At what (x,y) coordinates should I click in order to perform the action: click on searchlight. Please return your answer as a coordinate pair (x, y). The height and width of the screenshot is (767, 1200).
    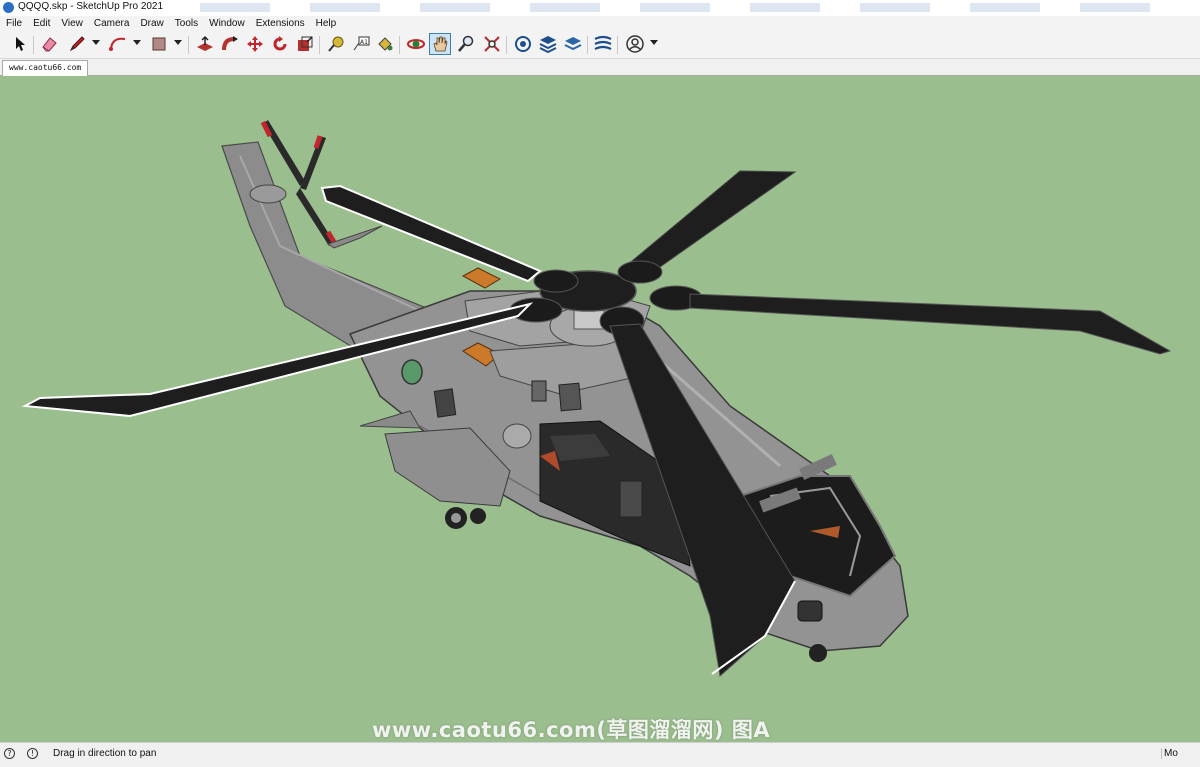
    Looking at the image, I should click on (517, 436).